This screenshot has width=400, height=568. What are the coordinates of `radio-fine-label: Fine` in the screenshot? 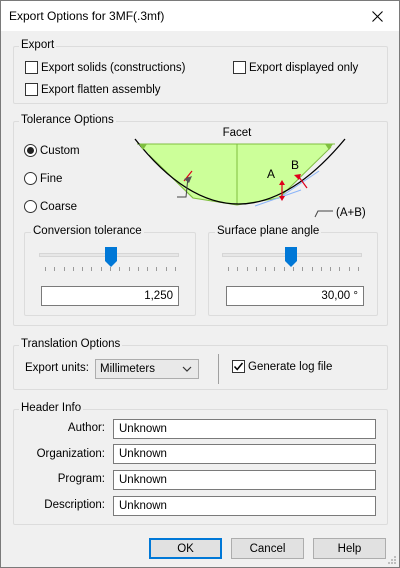 It's located at (51, 178).